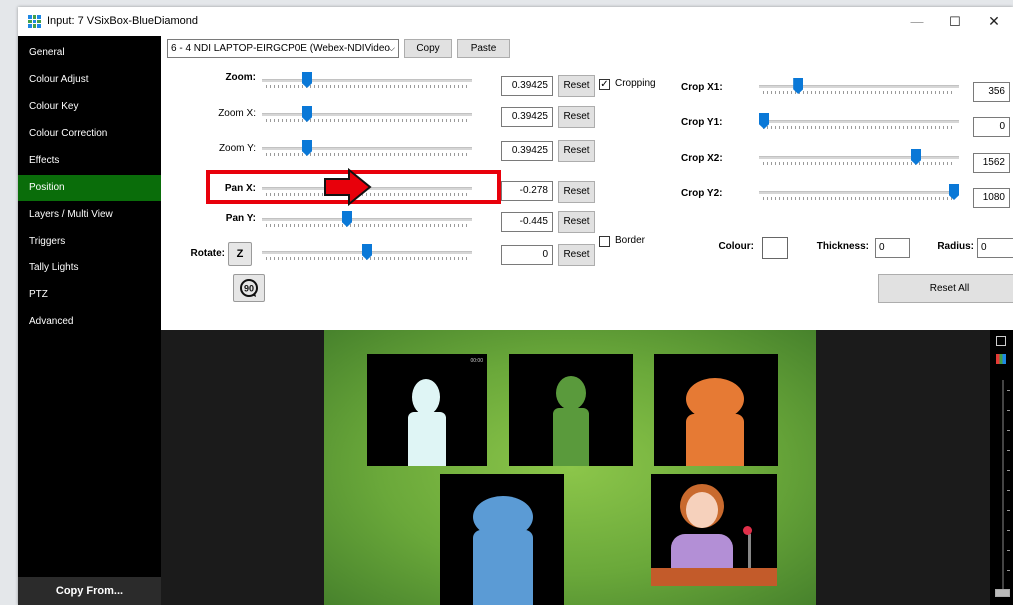 The width and height of the screenshot is (1013, 605). Describe the element at coordinates (367, 148) in the screenshot. I see `zoom-y-slider` at that location.